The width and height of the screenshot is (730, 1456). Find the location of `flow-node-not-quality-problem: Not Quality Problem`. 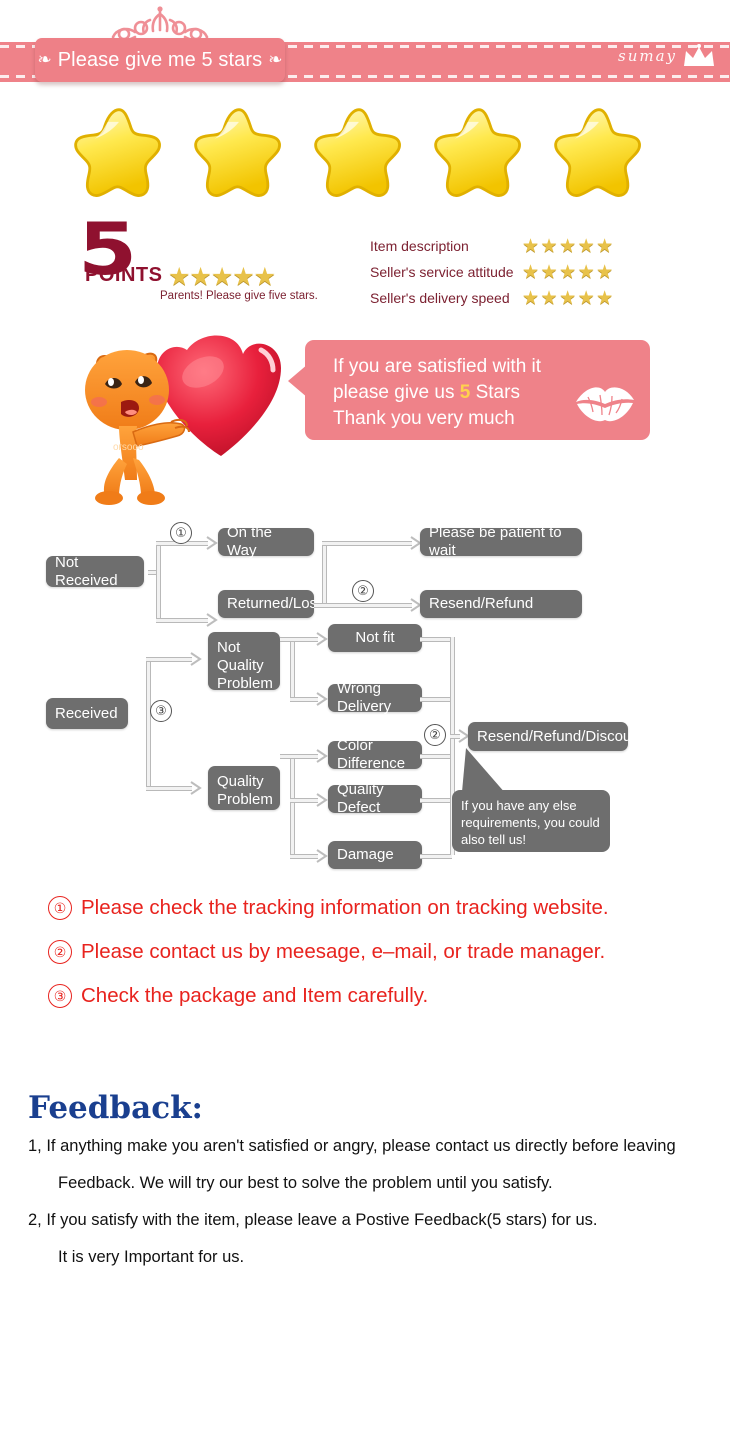

flow-node-not-quality-problem: Not Quality Problem is located at coordinates (244, 662).